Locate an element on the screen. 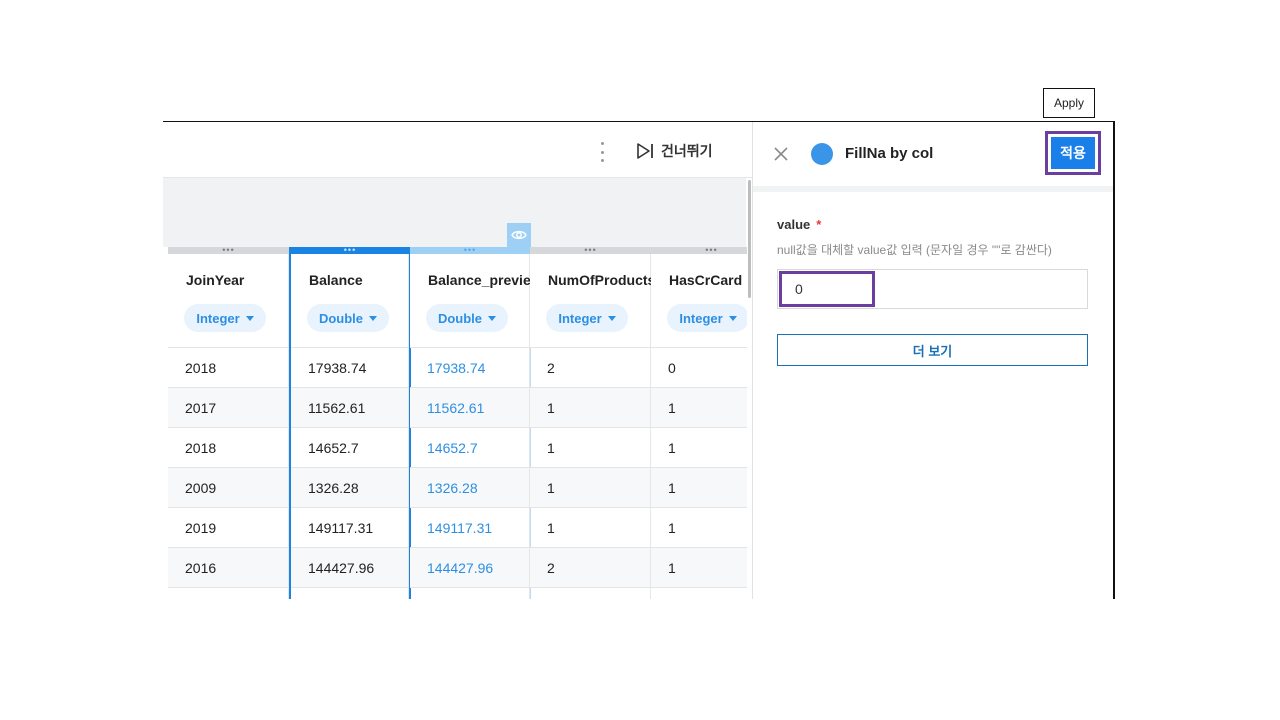 The height and width of the screenshot is (720, 1280). apply-tooltip: Apply is located at coordinates (1069, 103).